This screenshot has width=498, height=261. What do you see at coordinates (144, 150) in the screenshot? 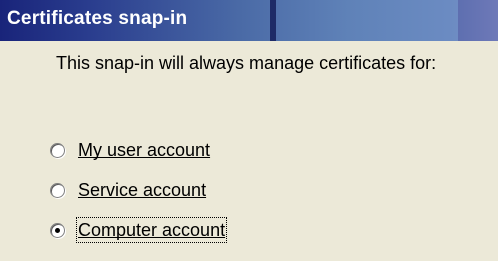
I see `radio-label-my-user-account: My user account` at bounding box center [144, 150].